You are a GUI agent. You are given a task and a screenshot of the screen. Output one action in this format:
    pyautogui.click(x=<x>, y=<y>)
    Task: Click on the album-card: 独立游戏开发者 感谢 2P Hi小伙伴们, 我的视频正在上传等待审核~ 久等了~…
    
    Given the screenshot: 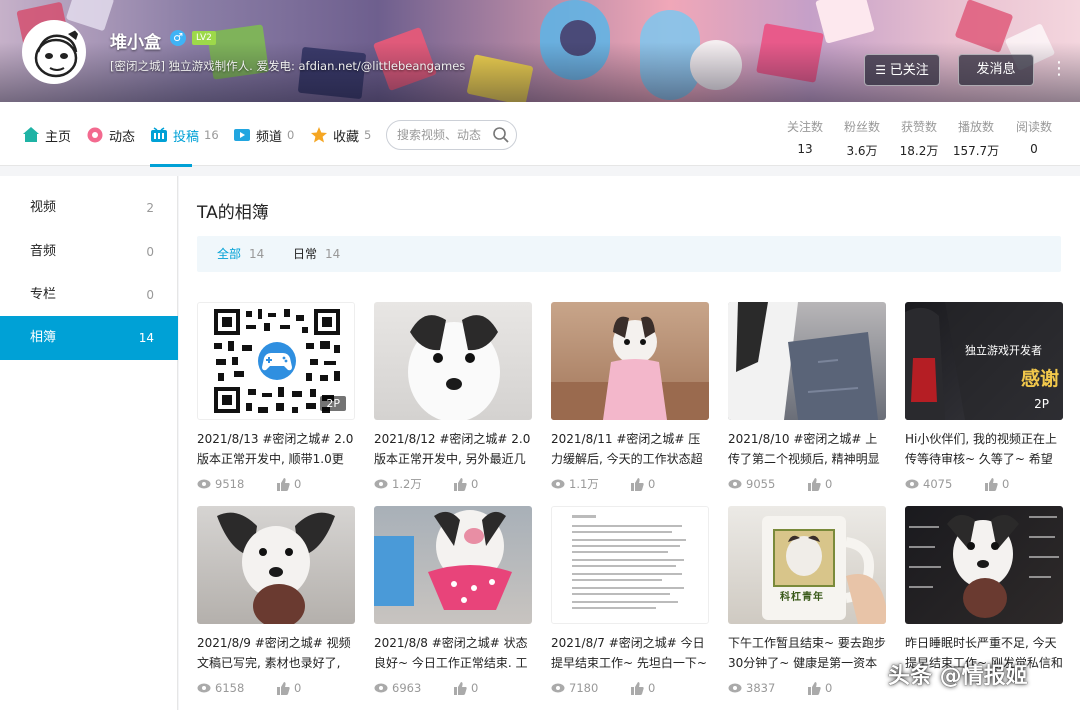 What is the action you would take?
    pyautogui.click(x=984, y=397)
    